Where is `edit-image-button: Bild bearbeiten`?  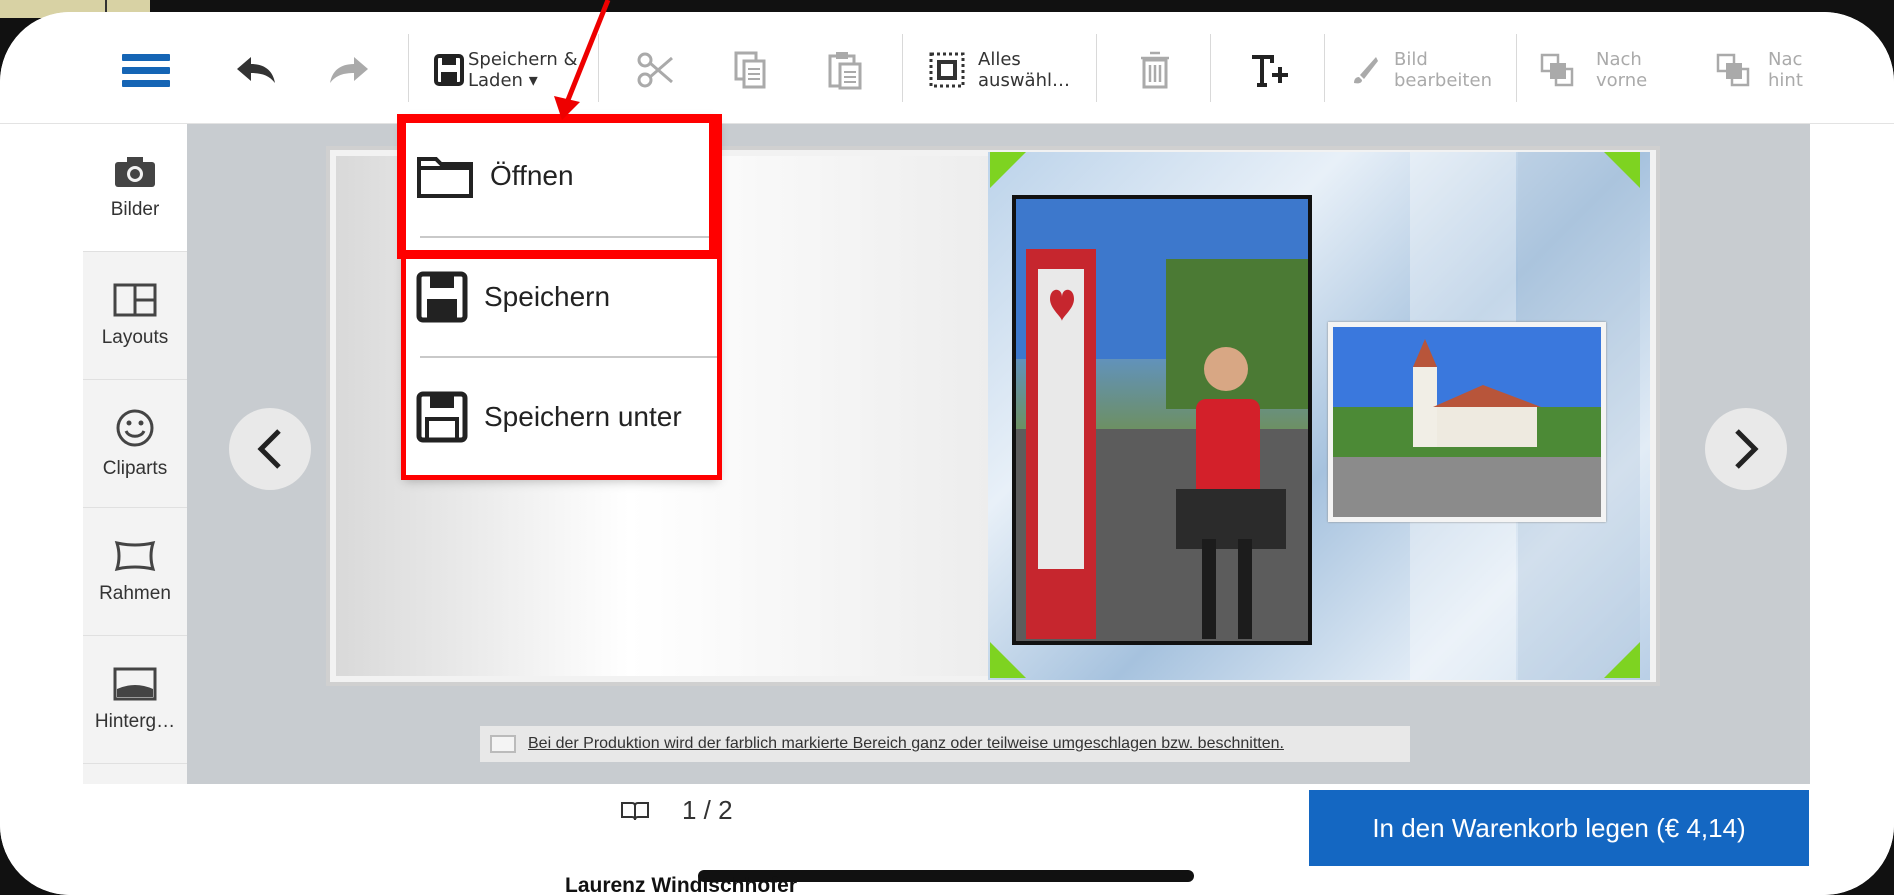
edit-image-button: Bild bearbeiten is located at coordinates (1421, 70).